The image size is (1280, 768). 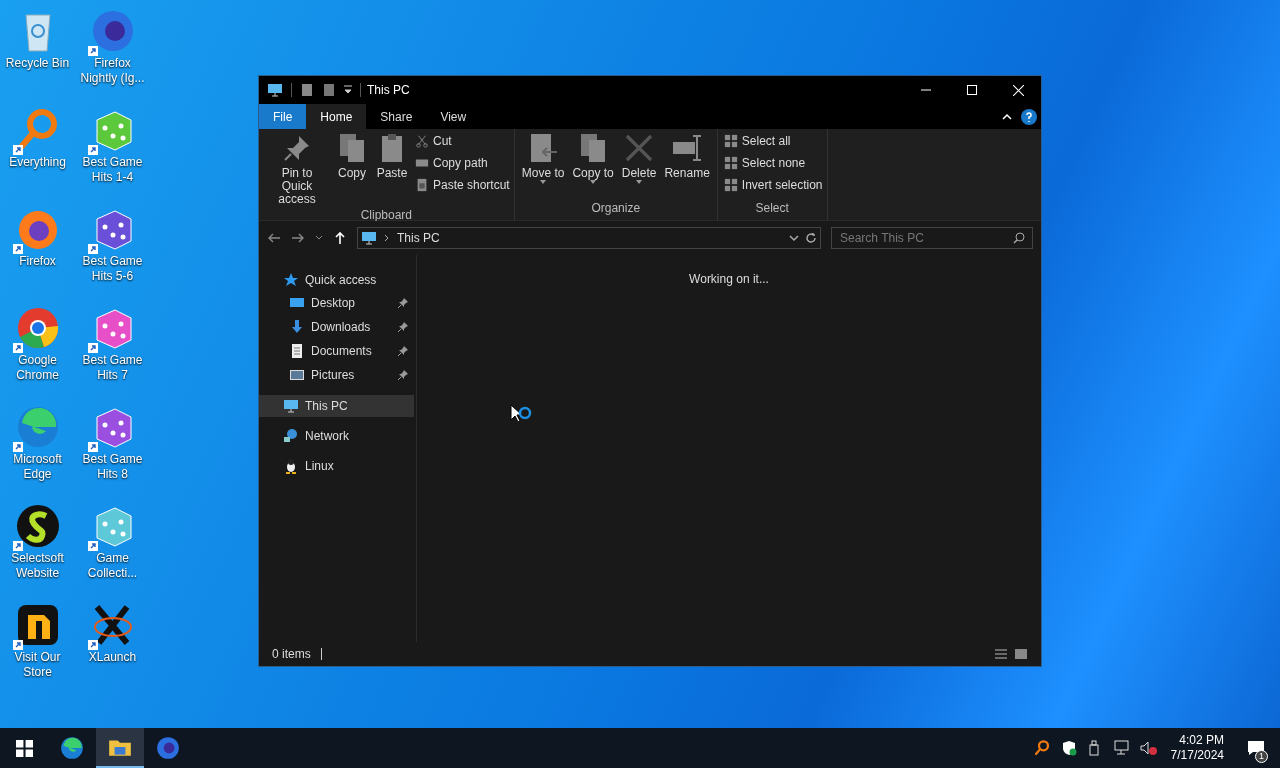 What do you see at coordinates (392, 169) in the screenshot?
I see `ribbon-button: Paste` at bounding box center [392, 169].